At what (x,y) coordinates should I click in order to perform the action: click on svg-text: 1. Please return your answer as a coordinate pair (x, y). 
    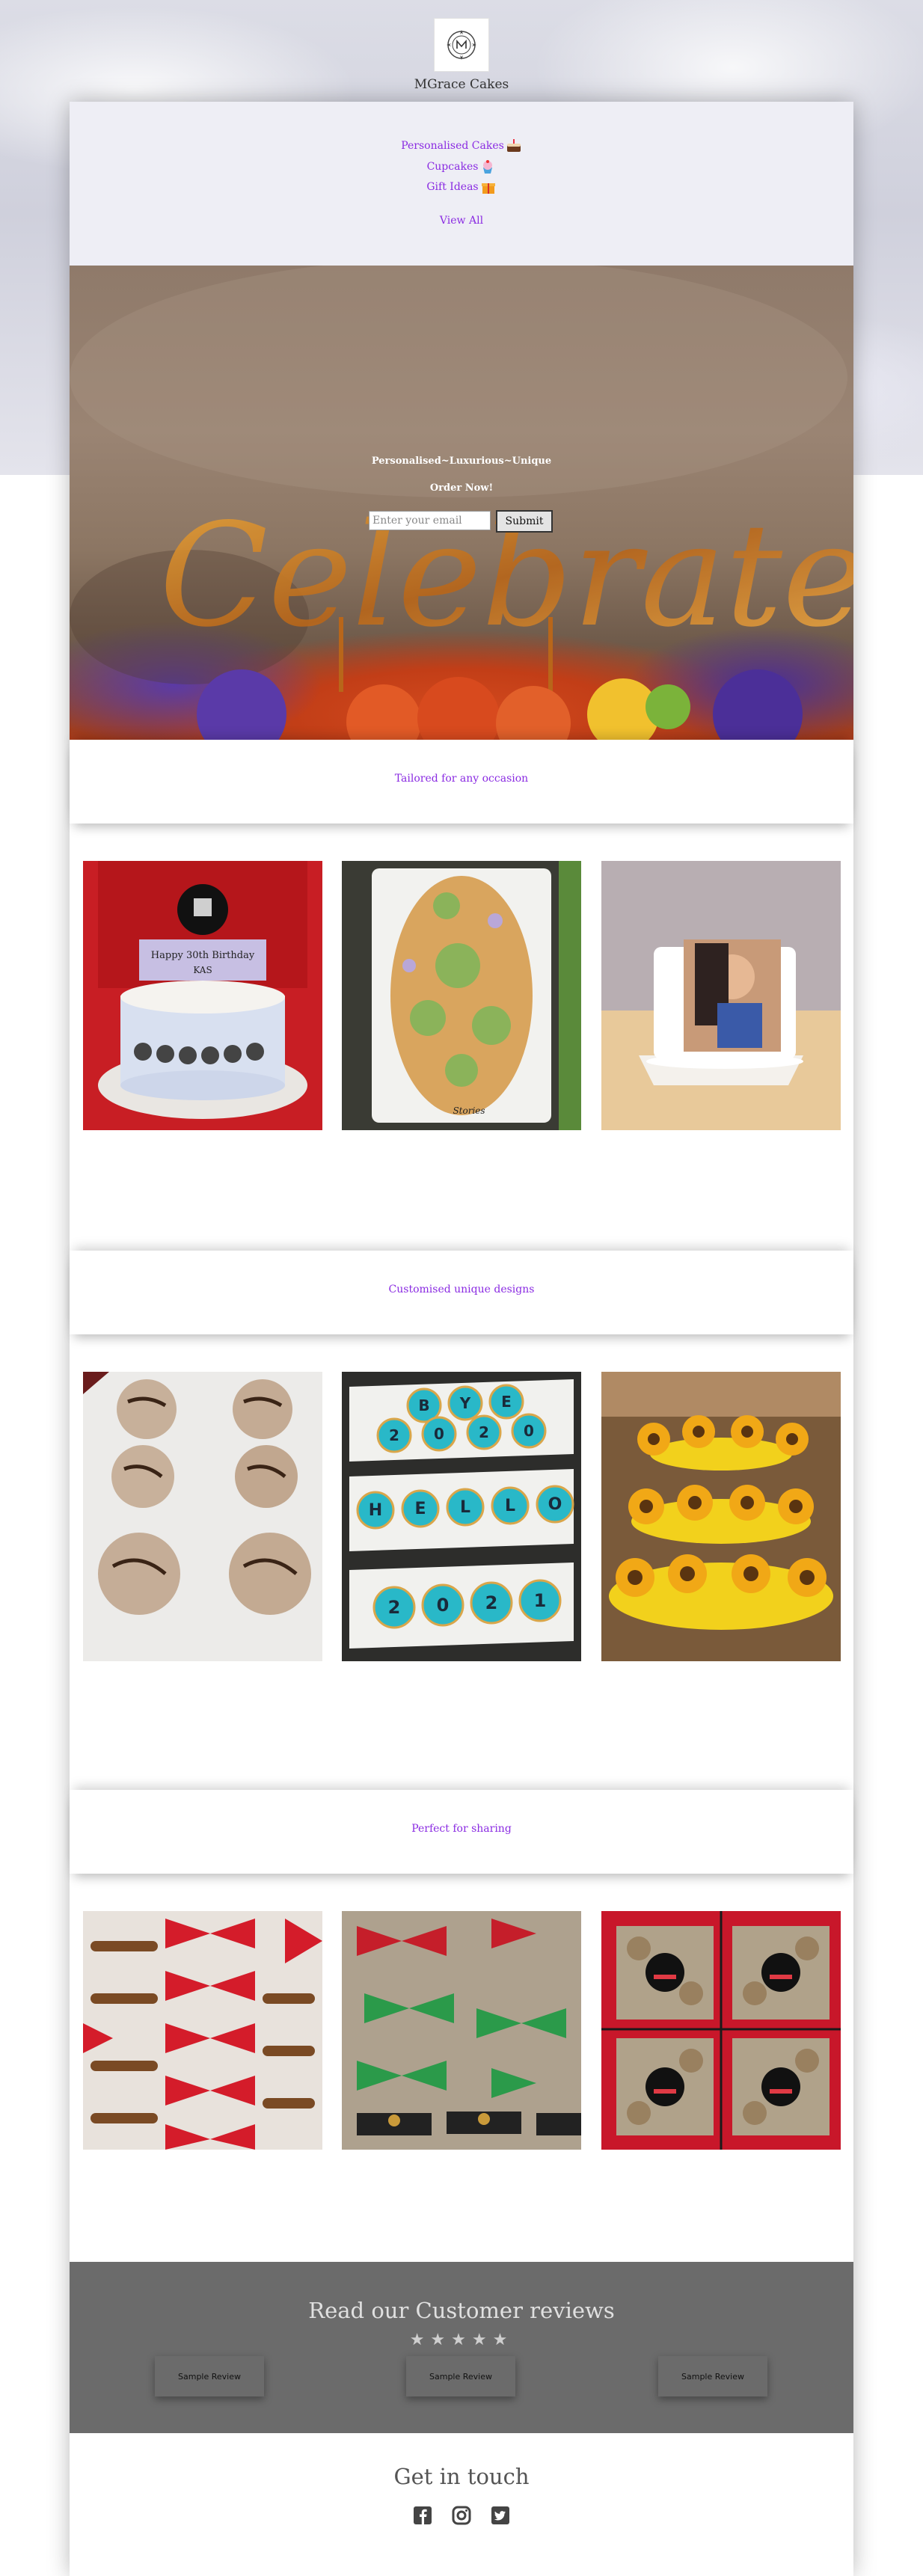
    Looking at the image, I should click on (540, 1600).